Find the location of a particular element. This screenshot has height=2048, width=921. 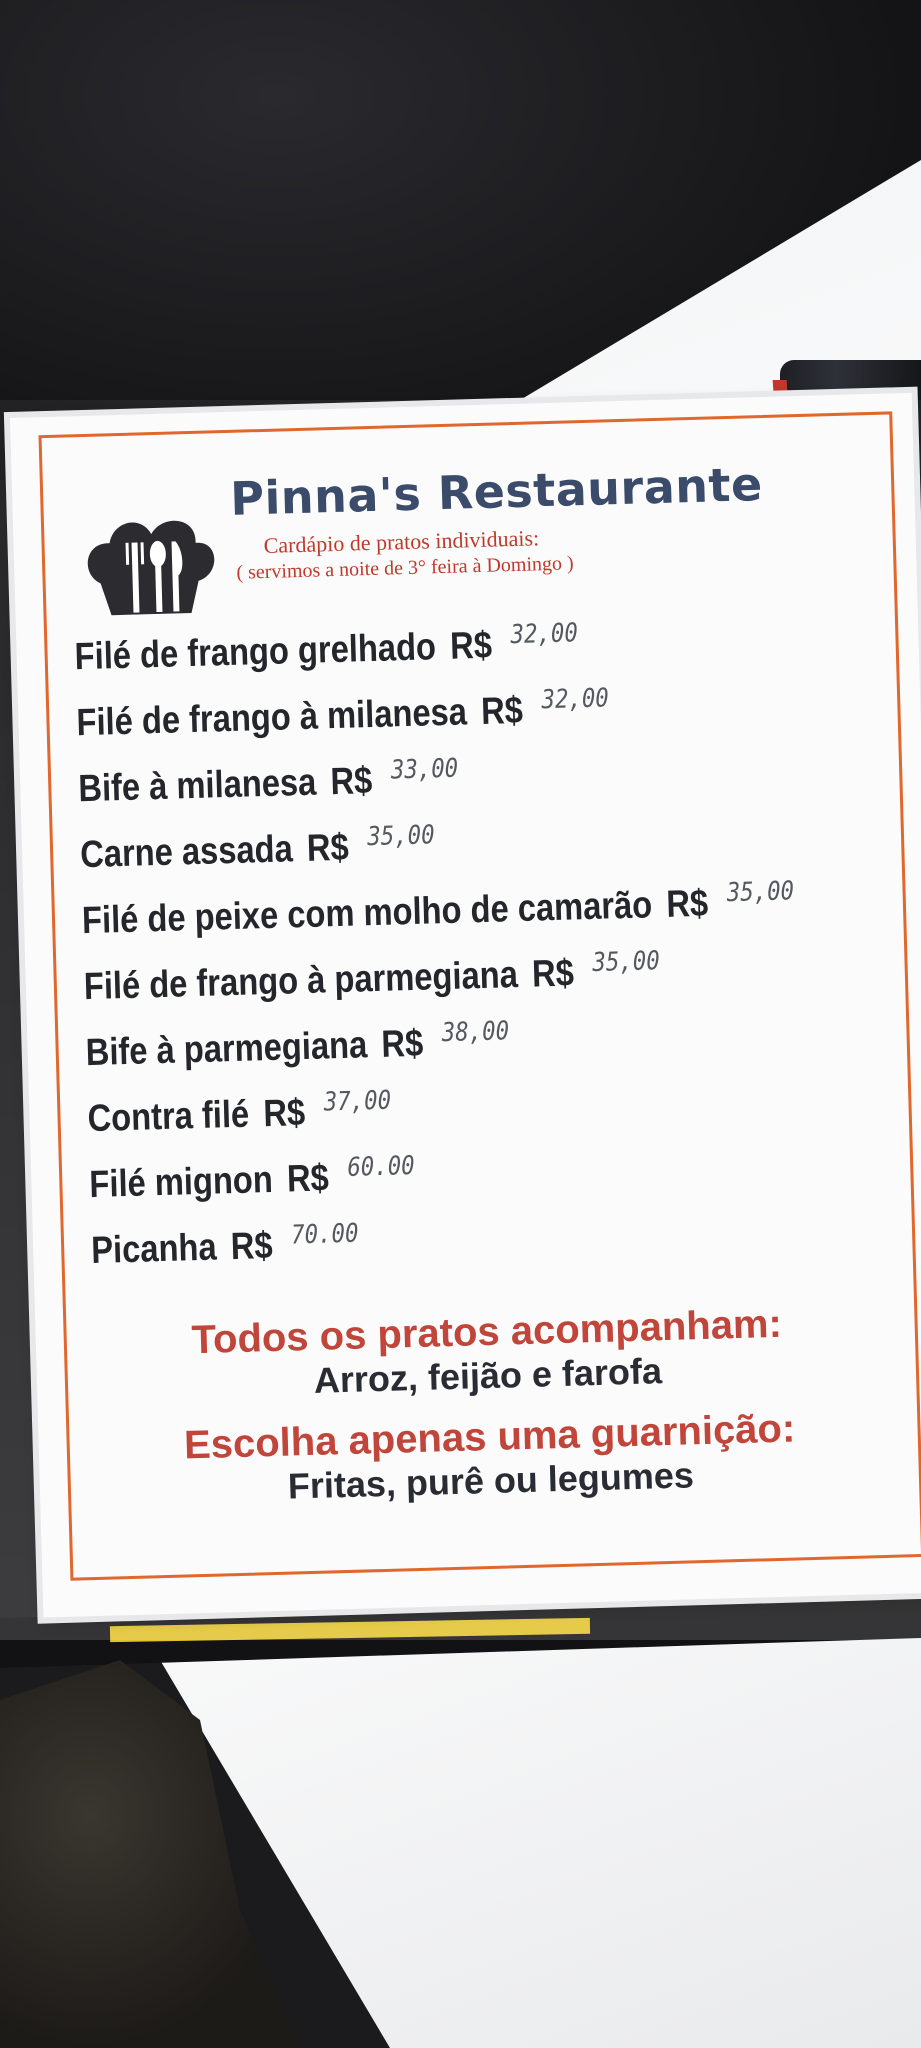

chef-hat-fork-spoon-knife-icon is located at coordinates (151, 568).